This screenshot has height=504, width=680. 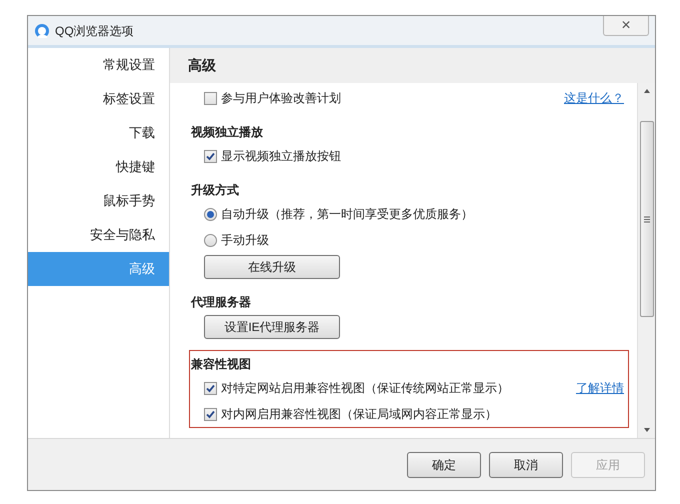 I want to click on scrollbar-thumb, so click(x=647, y=219).